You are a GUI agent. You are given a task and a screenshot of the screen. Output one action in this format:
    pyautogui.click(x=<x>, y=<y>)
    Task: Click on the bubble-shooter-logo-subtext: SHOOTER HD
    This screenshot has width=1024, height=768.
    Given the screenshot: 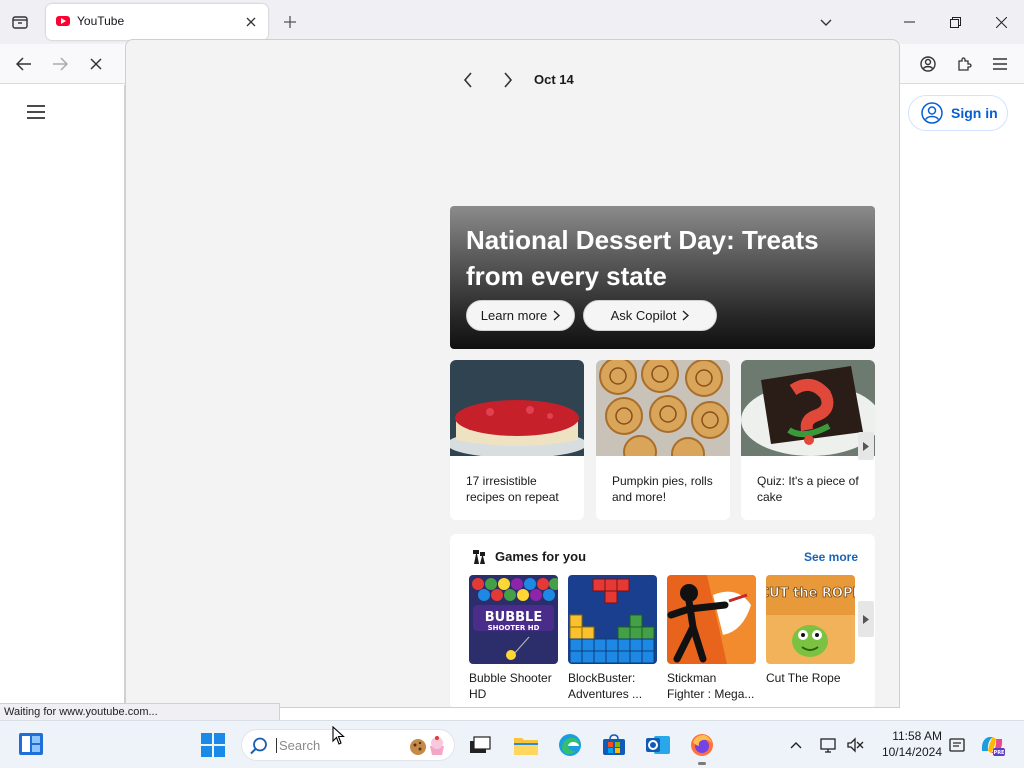 What is the action you would take?
    pyautogui.click(x=514, y=628)
    